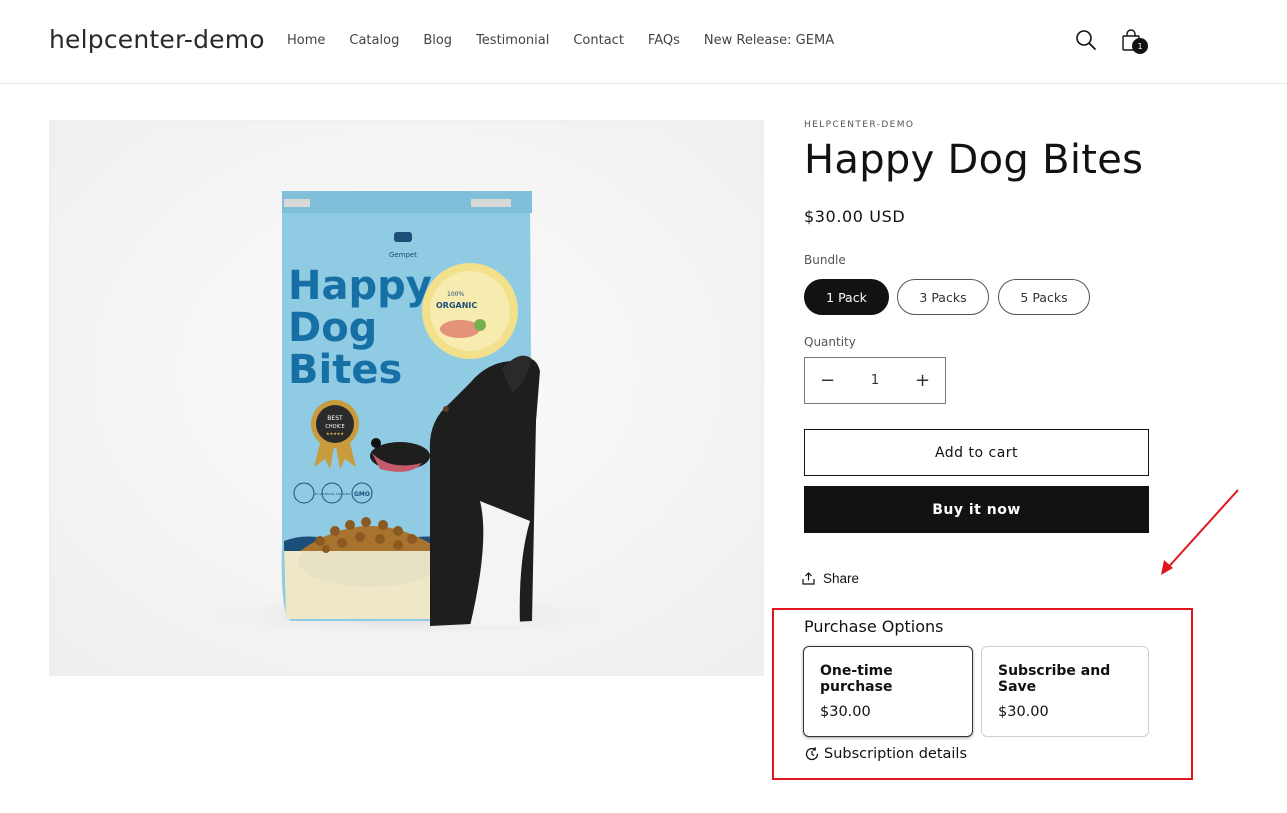 The width and height of the screenshot is (1287, 813). Describe the element at coordinates (976, 509) in the screenshot. I see `buy-it-now-button: Buy it now` at that location.